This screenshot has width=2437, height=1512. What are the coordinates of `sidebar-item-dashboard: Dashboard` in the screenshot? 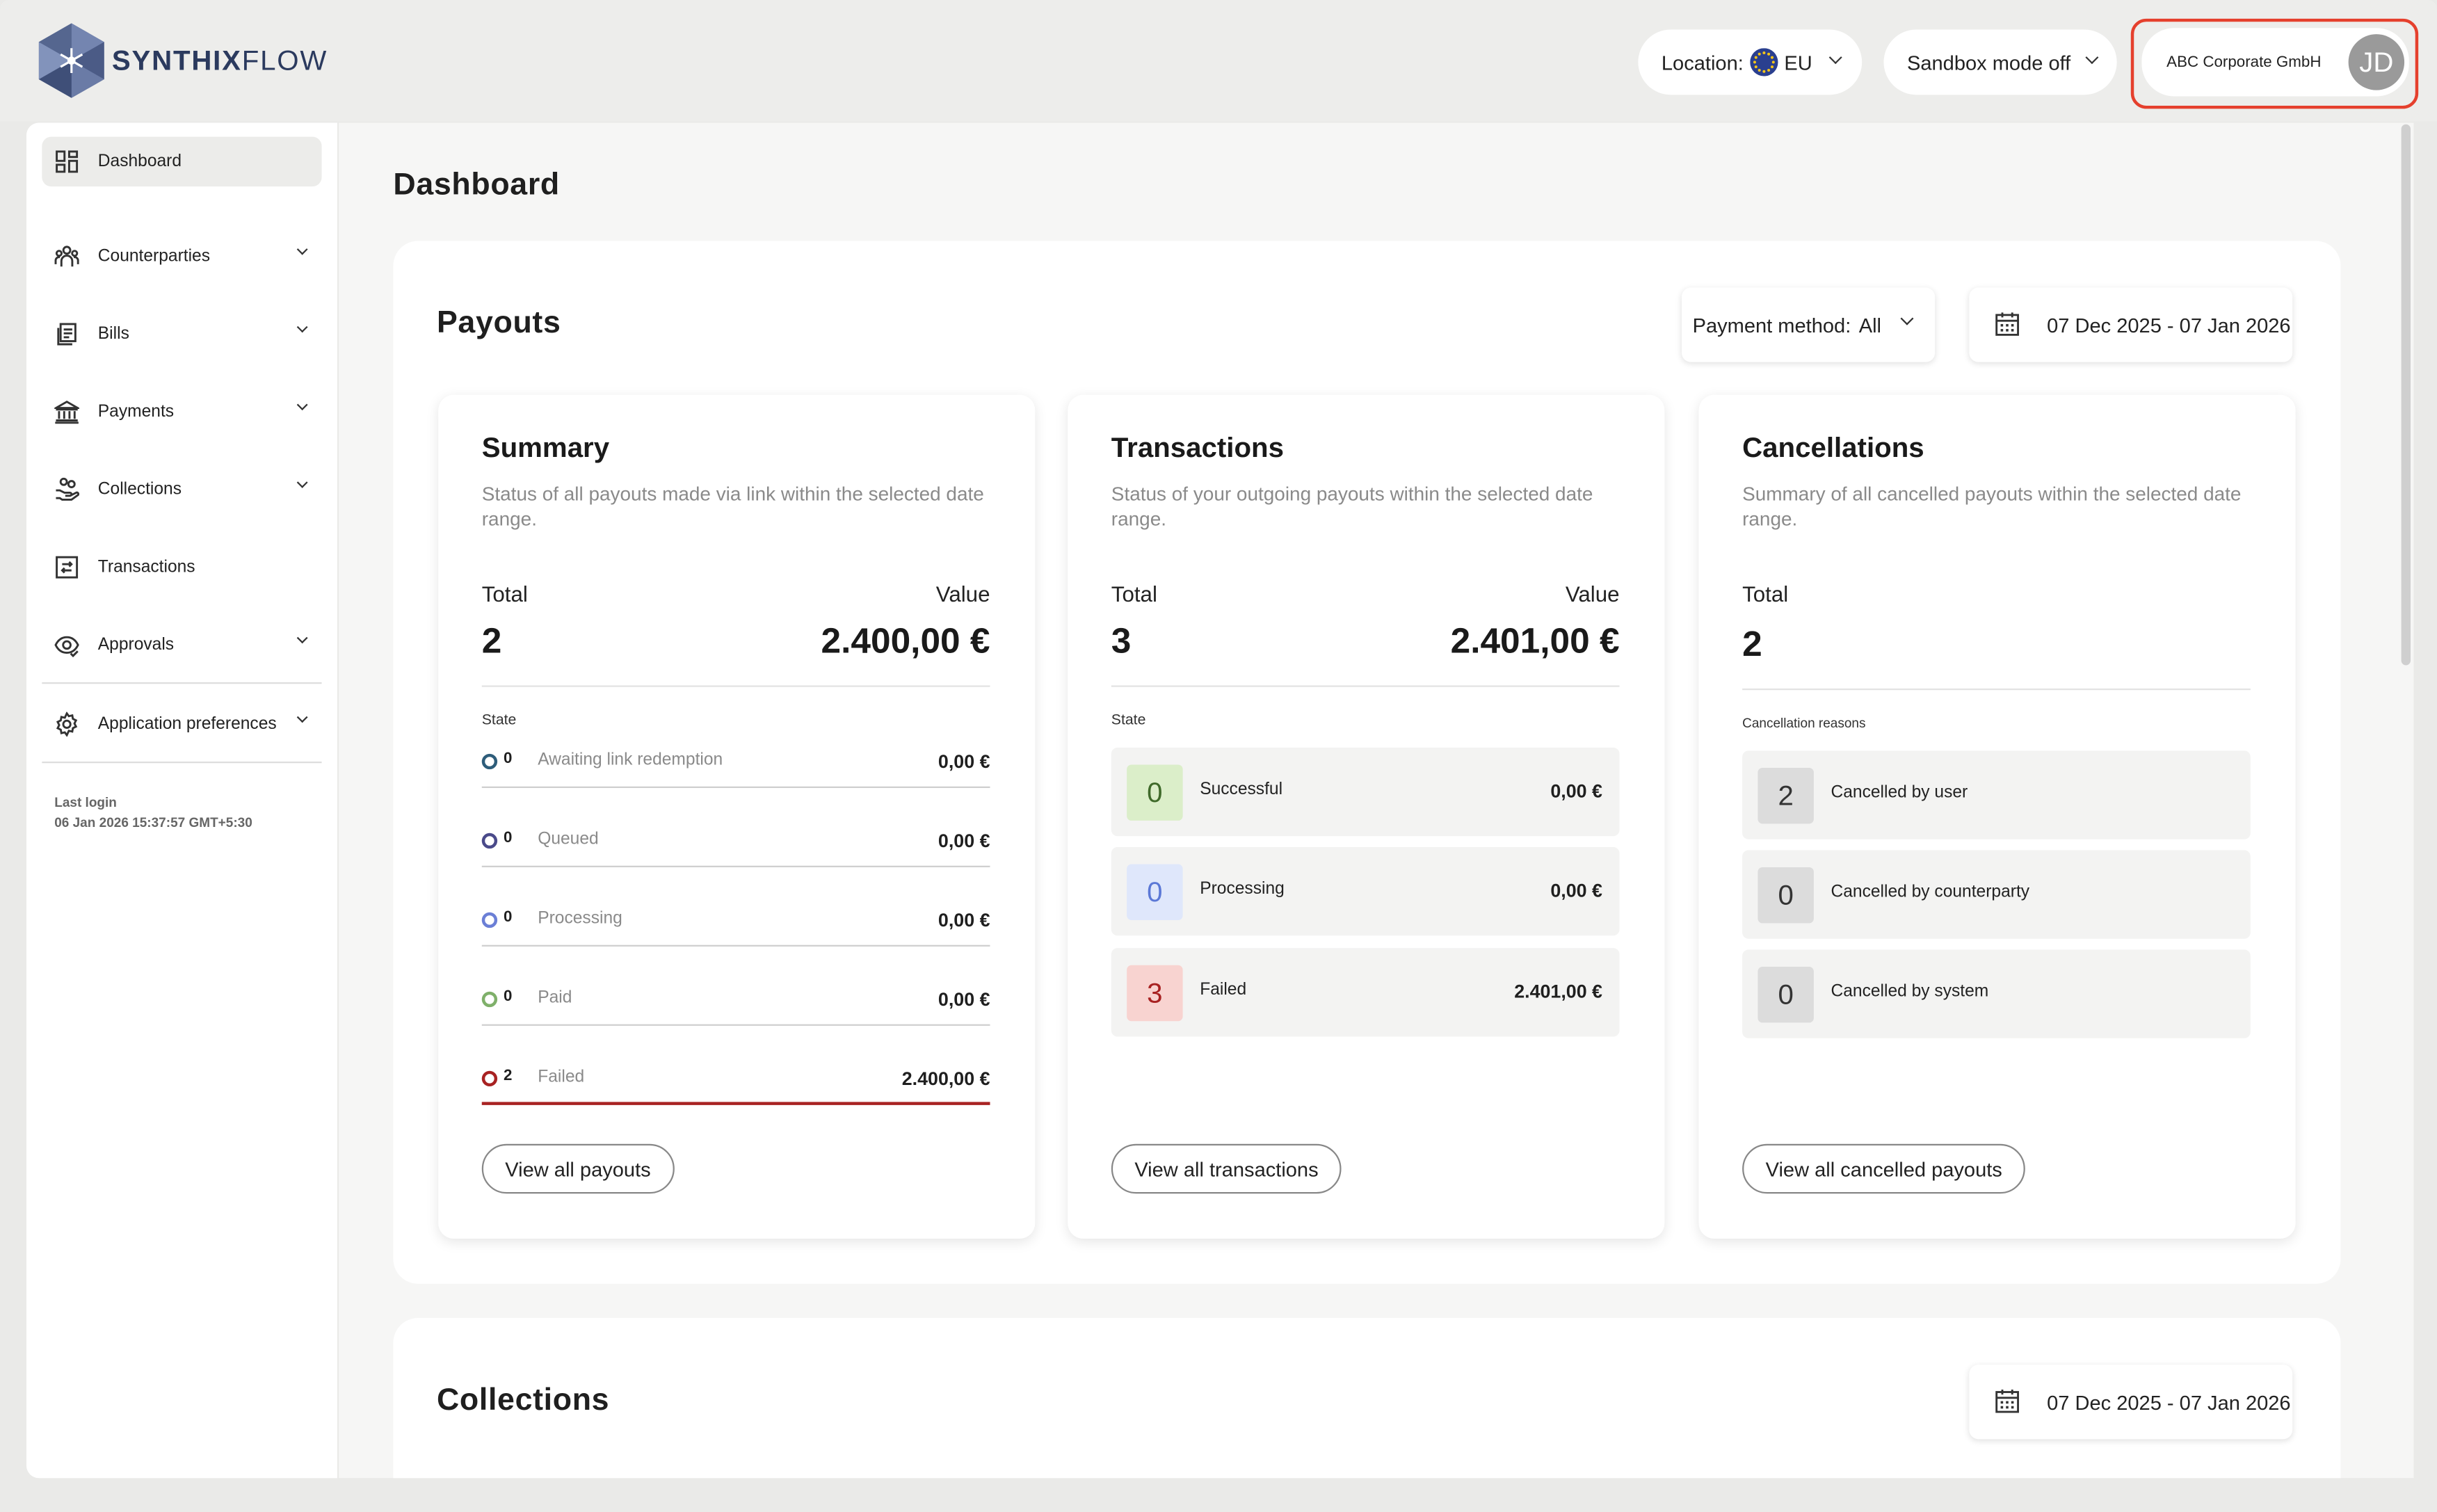 It's located at (182, 161).